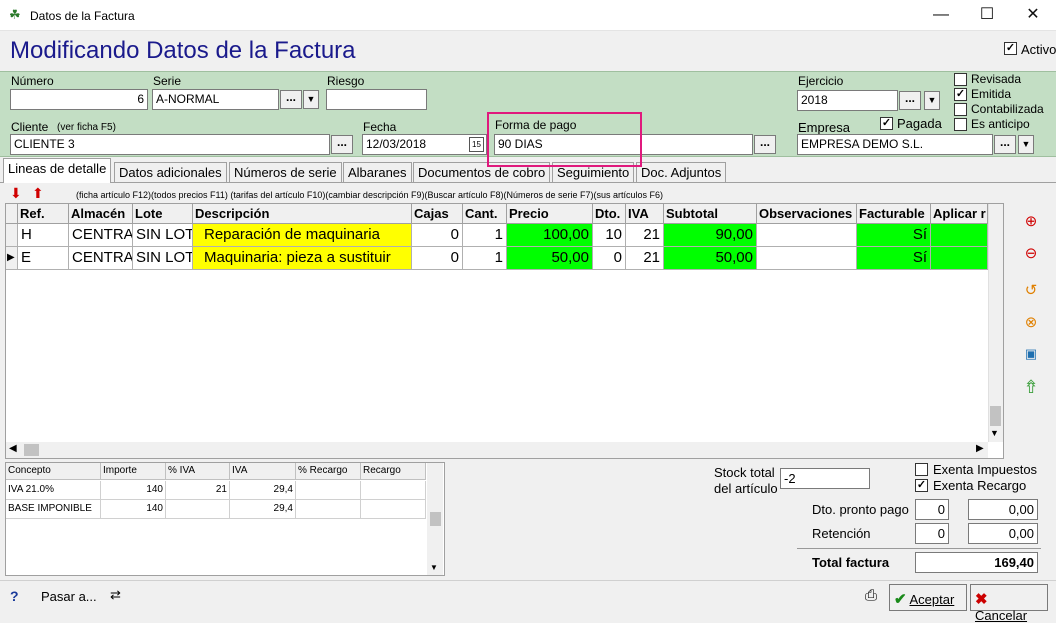 The width and height of the screenshot is (1056, 623). Describe the element at coordinates (476, 144) in the screenshot. I see `calendar-icon: 15` at that location.